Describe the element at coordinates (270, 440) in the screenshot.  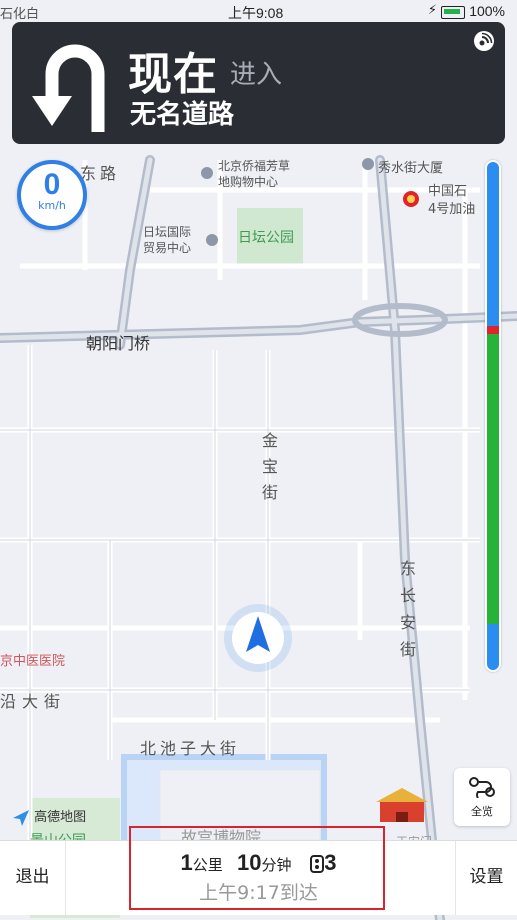
I see `map-label-char: 金` at that location.